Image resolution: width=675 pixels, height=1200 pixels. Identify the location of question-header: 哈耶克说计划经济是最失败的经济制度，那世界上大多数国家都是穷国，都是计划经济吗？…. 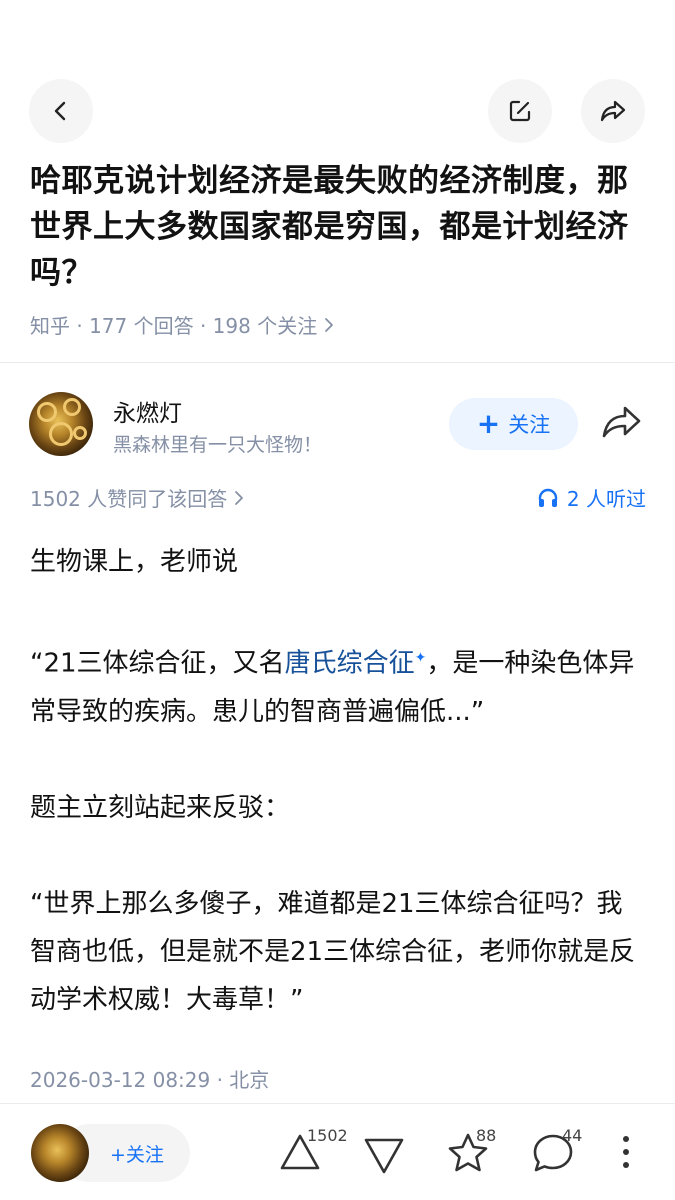
(340, 248).